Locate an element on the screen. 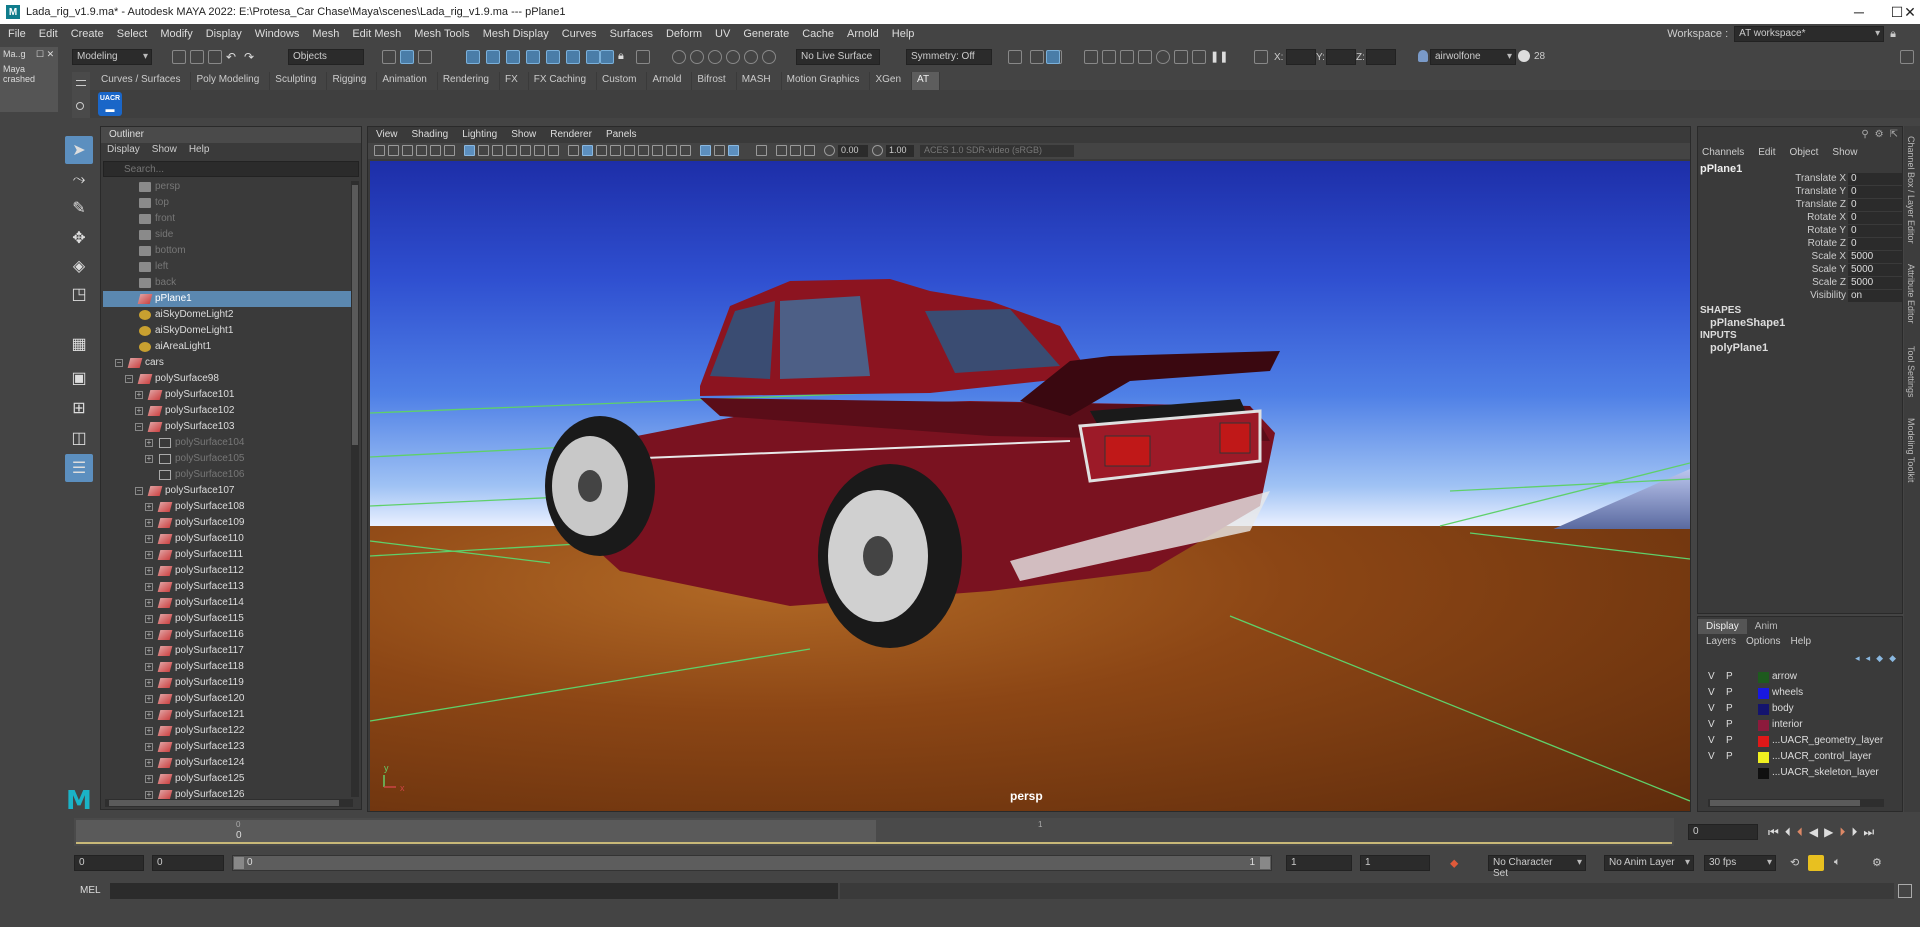 The width and height of the screenshot is (1920, 927). layout-persp-icon: ▣ is located at coordinates (79, 378).